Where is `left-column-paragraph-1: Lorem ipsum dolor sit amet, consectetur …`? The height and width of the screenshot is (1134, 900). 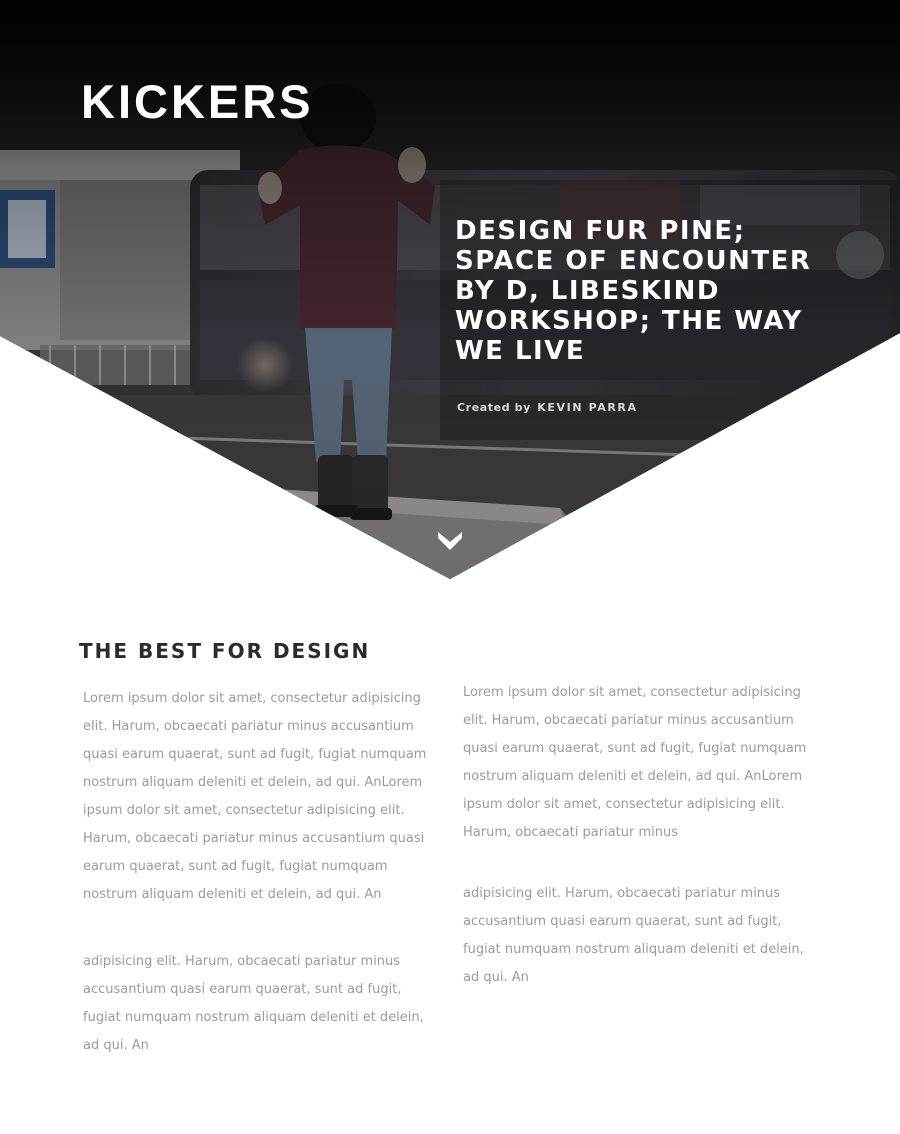
left-column-paragraph-1: Lorem ipsum dolor sit amet, consectetur … is located at coordinates (260, 797).